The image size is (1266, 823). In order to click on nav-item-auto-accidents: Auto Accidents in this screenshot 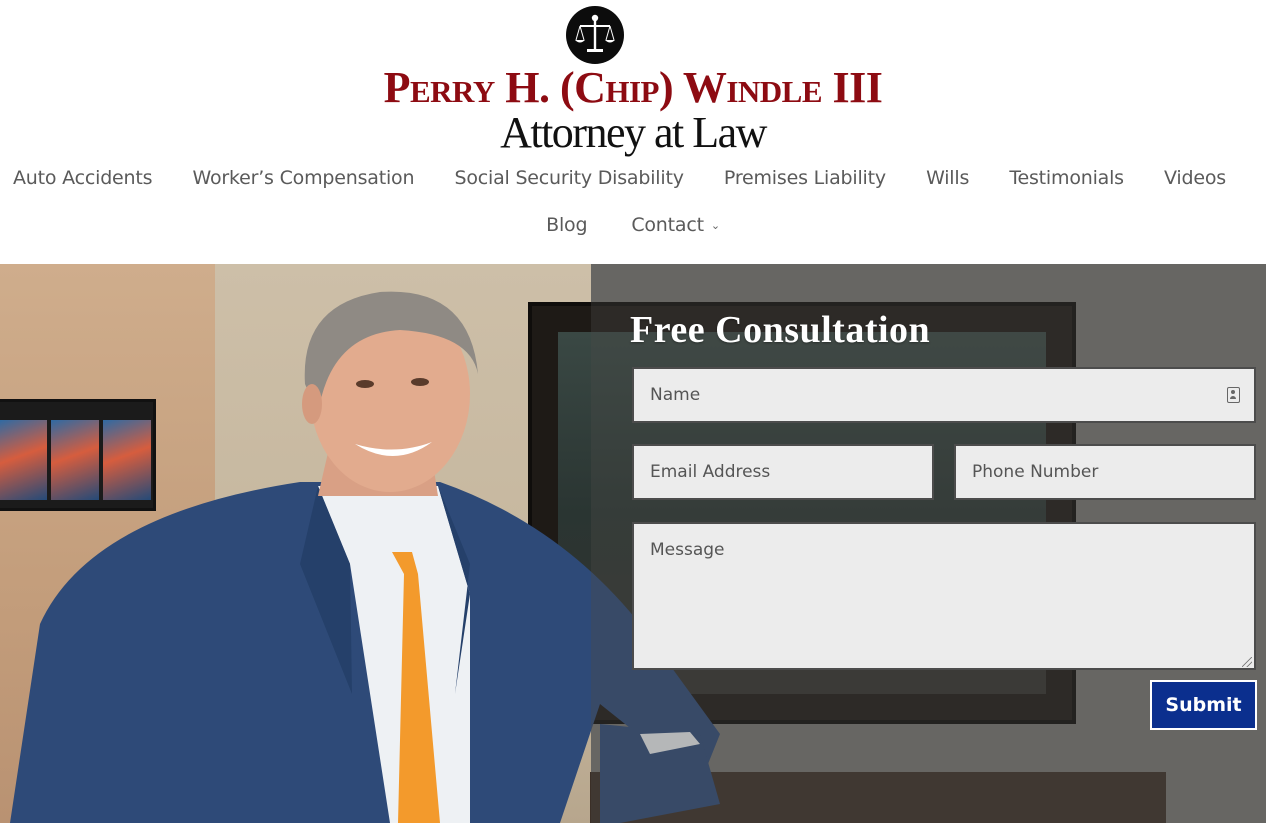, I will do `click(83, 178)`.